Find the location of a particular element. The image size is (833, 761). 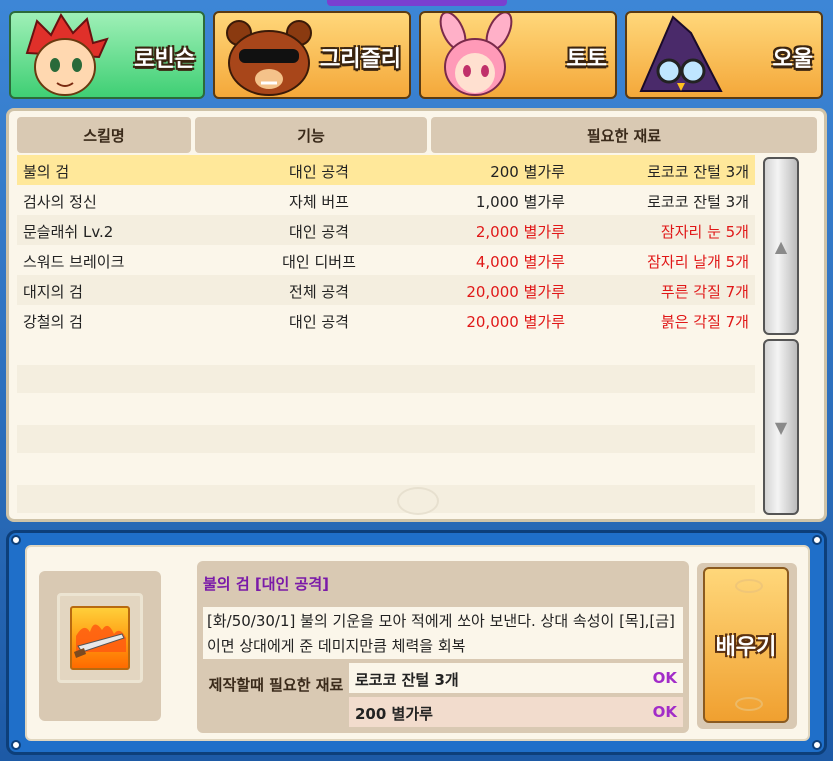

tab-grizzly: 그리즐리 is located at coordinates (312, 55).